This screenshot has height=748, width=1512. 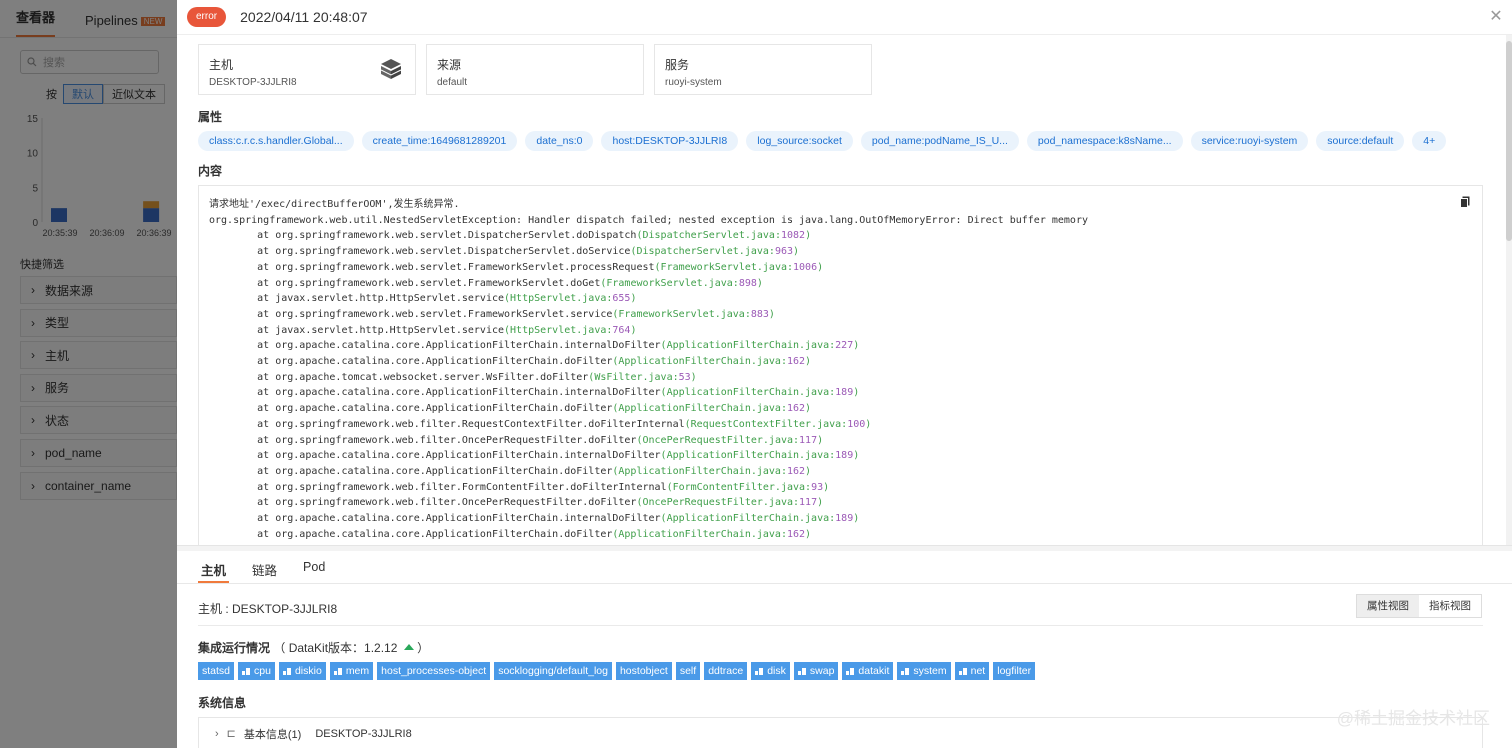 I want to click on integration-tag-label: cpu, so click(x=262, y=671).